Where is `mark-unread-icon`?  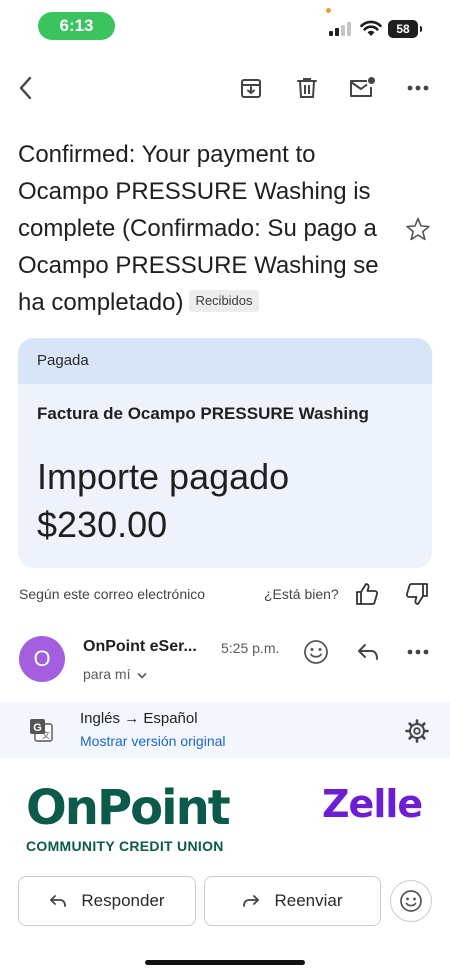
mark-unread-icon is located at coordinates (362, 87).